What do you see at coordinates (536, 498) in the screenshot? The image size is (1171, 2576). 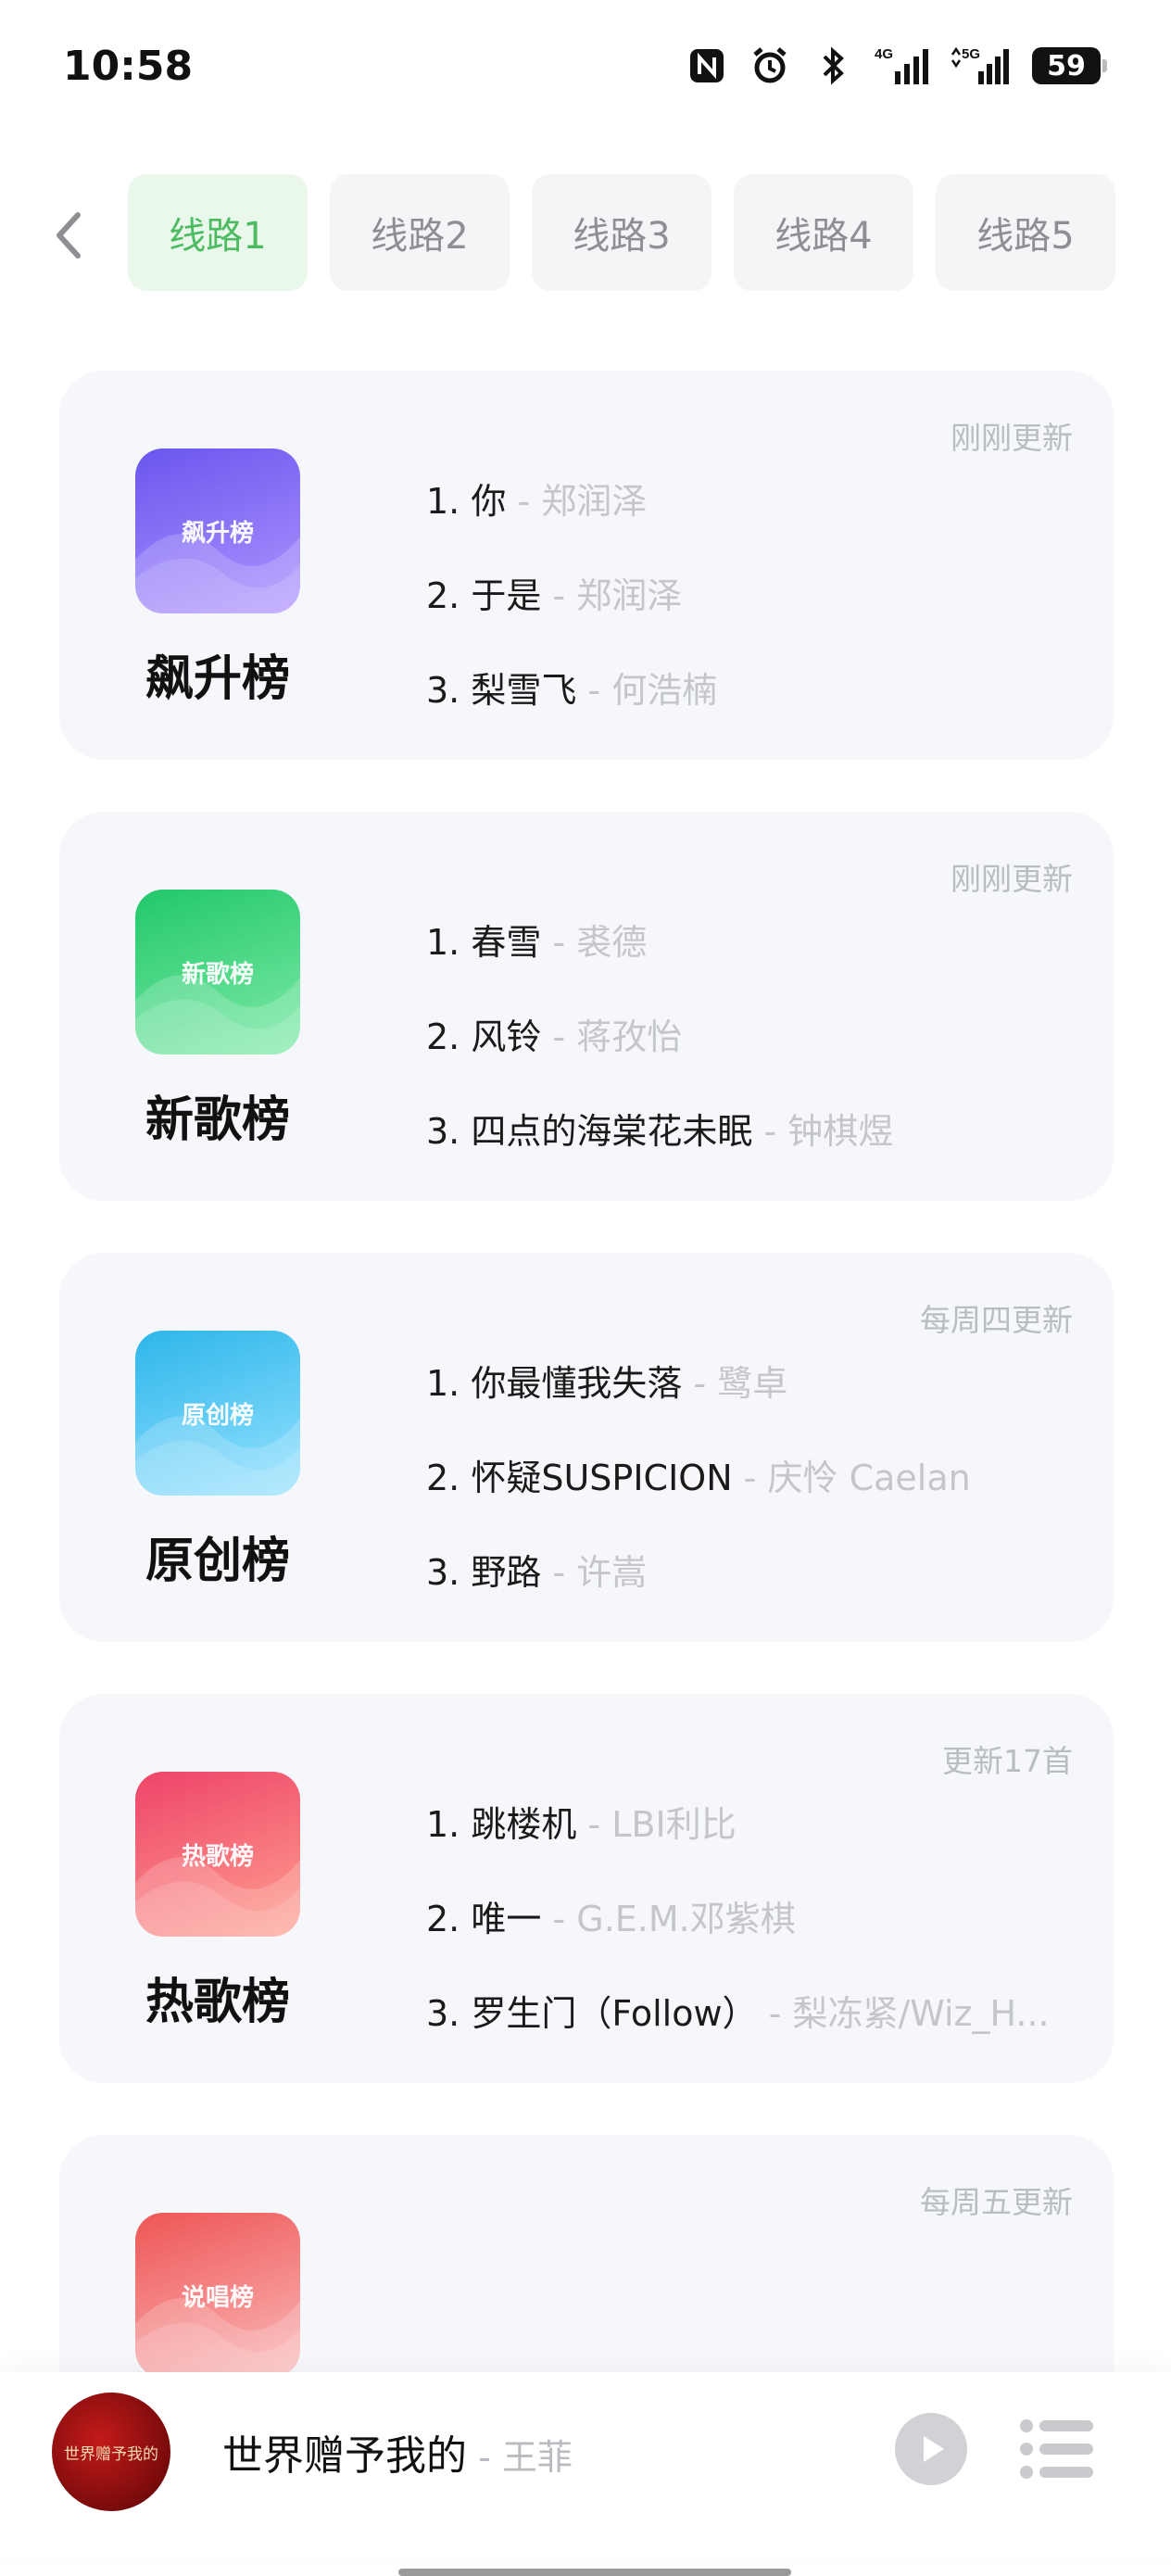 I see `track-item: 1. 你 - 郑润泽` at bounding box center [536, 498].